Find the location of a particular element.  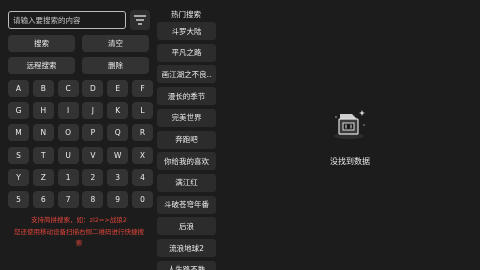

search-input is located at coordinates (67, 20).